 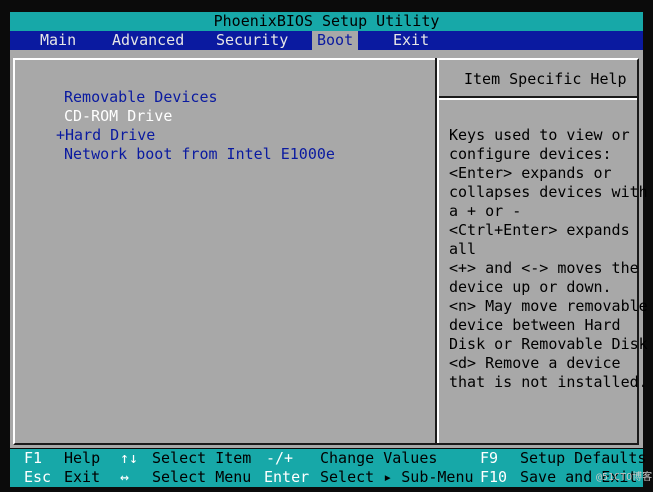 I want to click on key-left-right-desc: Select Menu, so click(x=202, y=477).